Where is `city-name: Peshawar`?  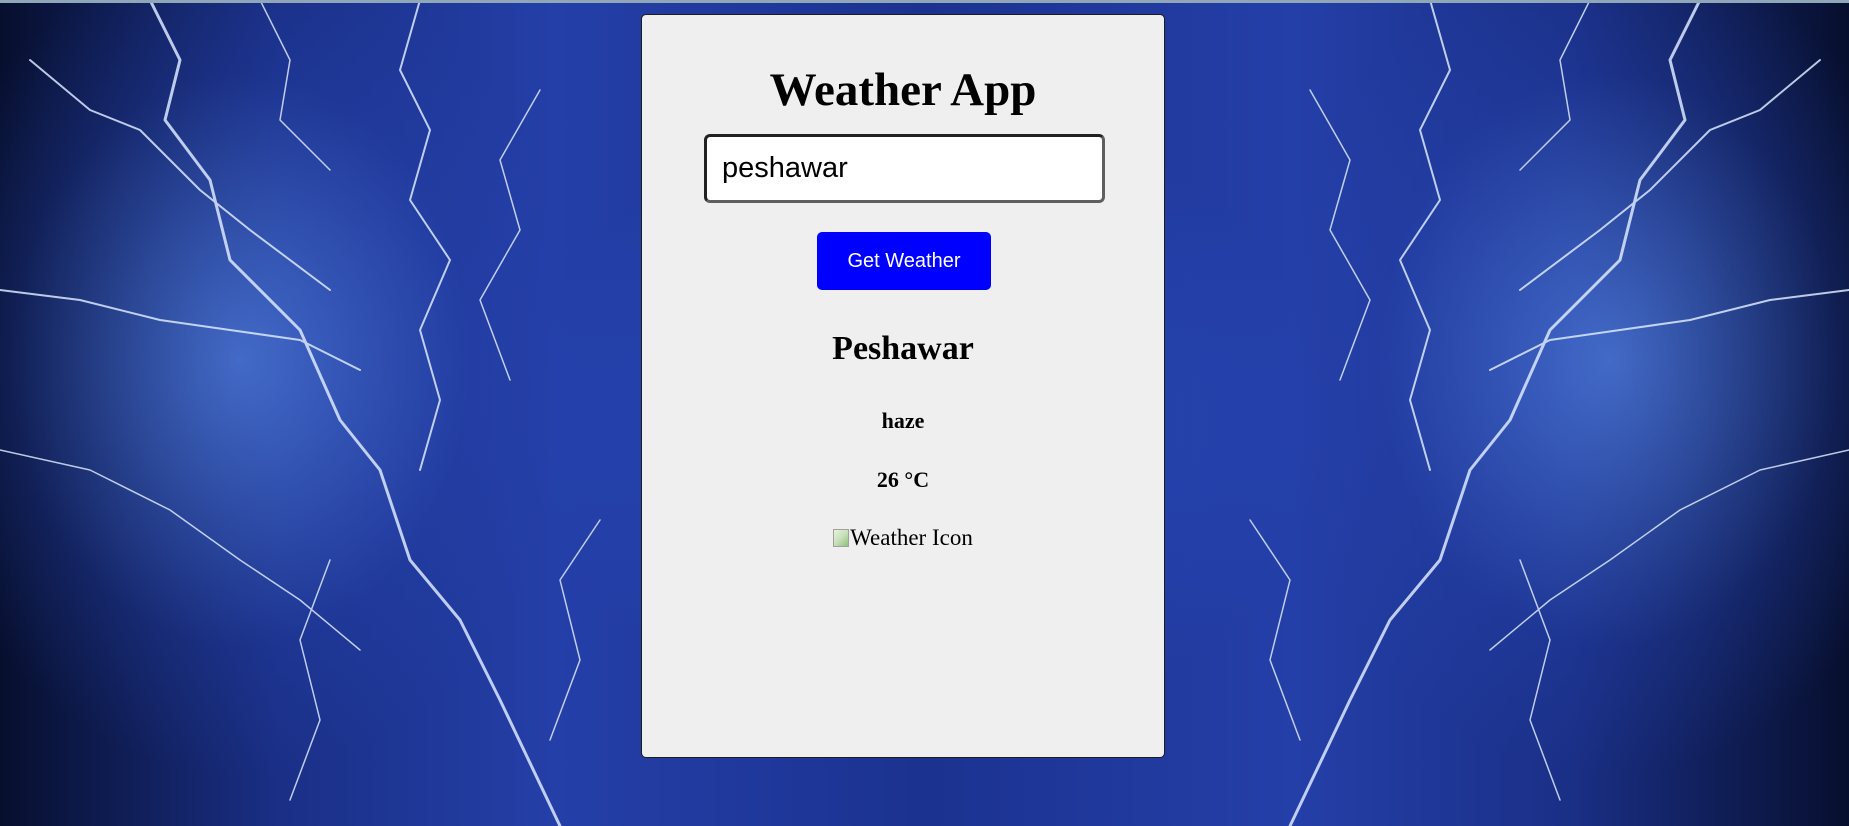
city-name: Peshawar is located at coordinates (903, 348).